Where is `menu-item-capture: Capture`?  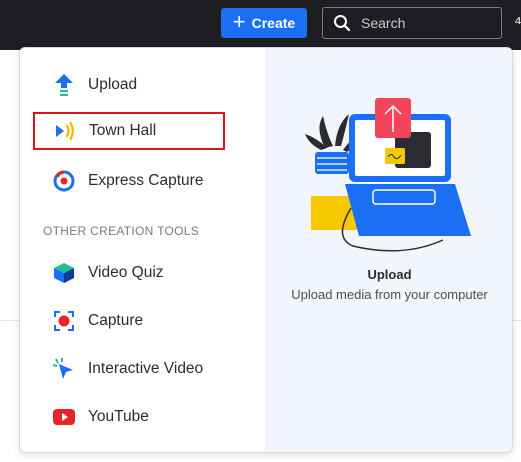
menu-item-capture: Capture is located at coordinates (129, 321).